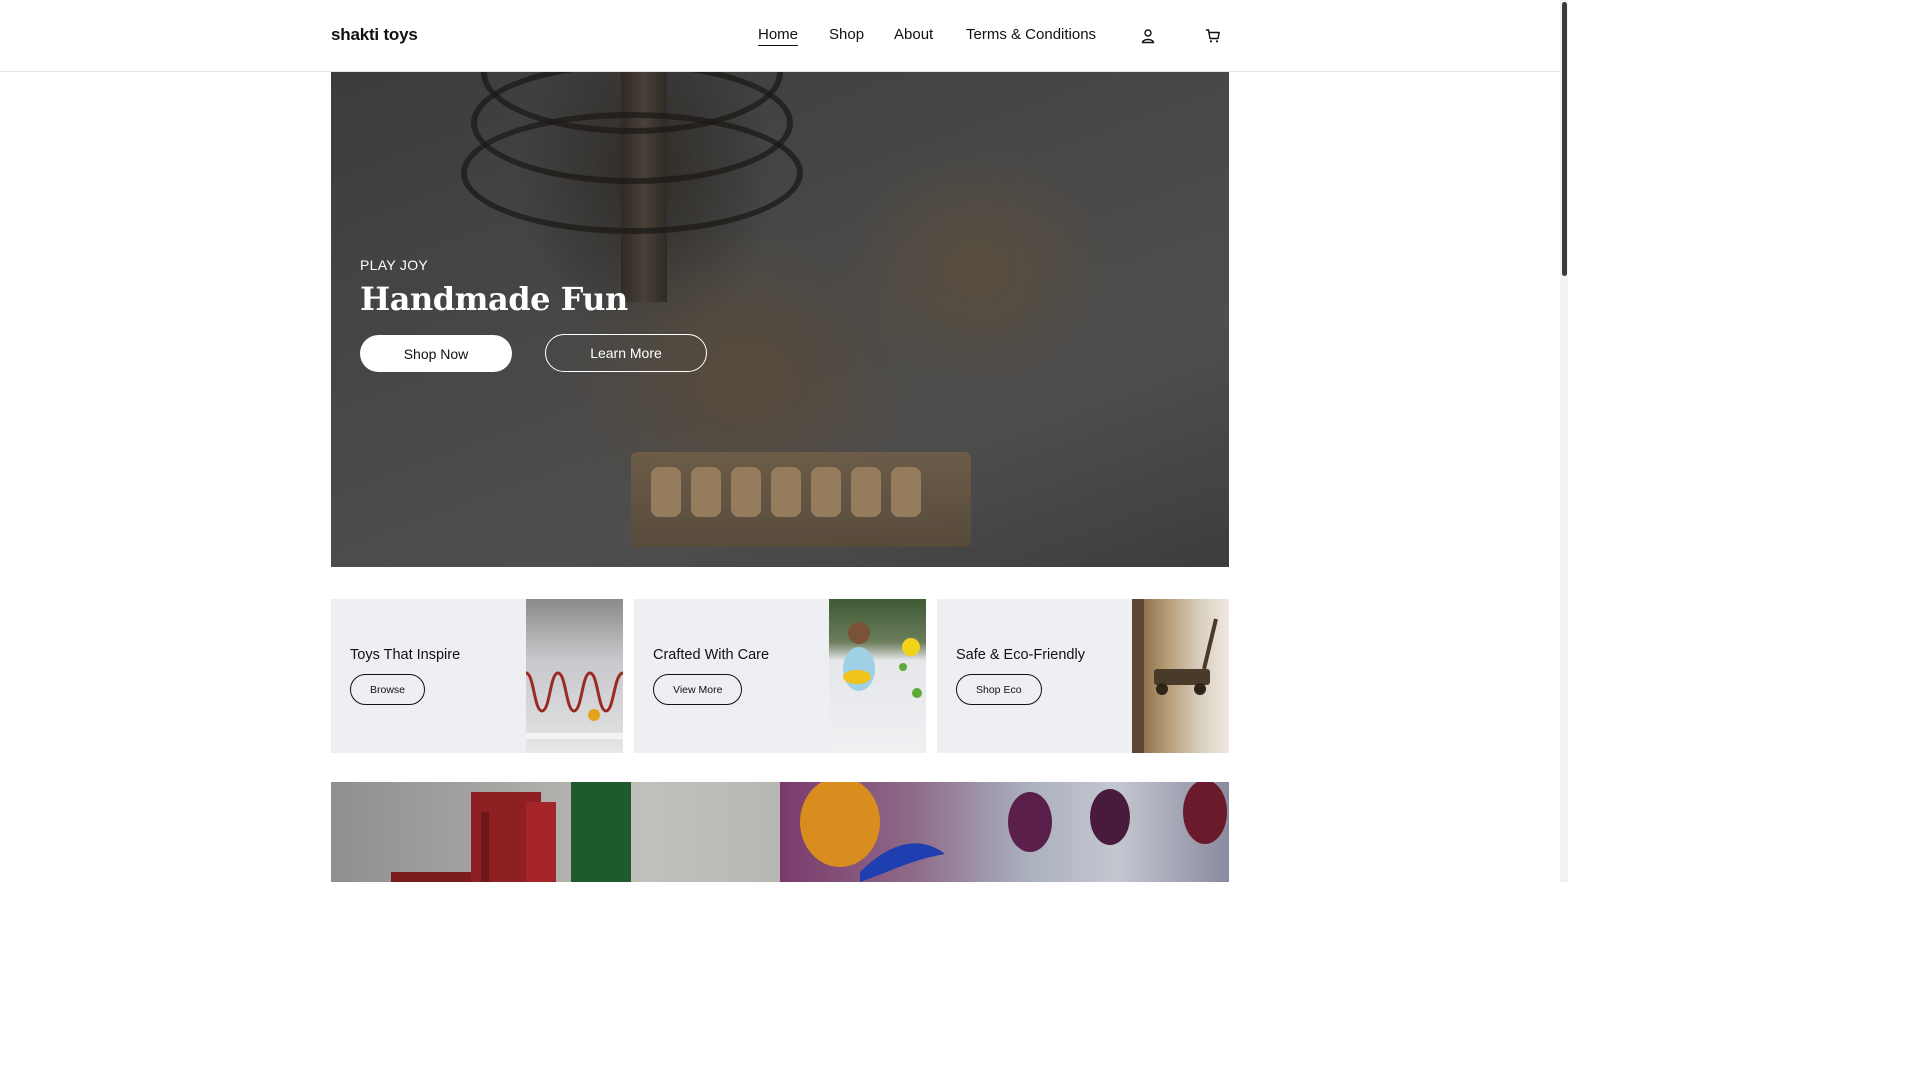  What do you see at coordinates (1083, 676) in the screenshot?
I see `feature-card-eco: Safe & Eco-Friendly Shop Eco` at bounding box center [1083, 676].